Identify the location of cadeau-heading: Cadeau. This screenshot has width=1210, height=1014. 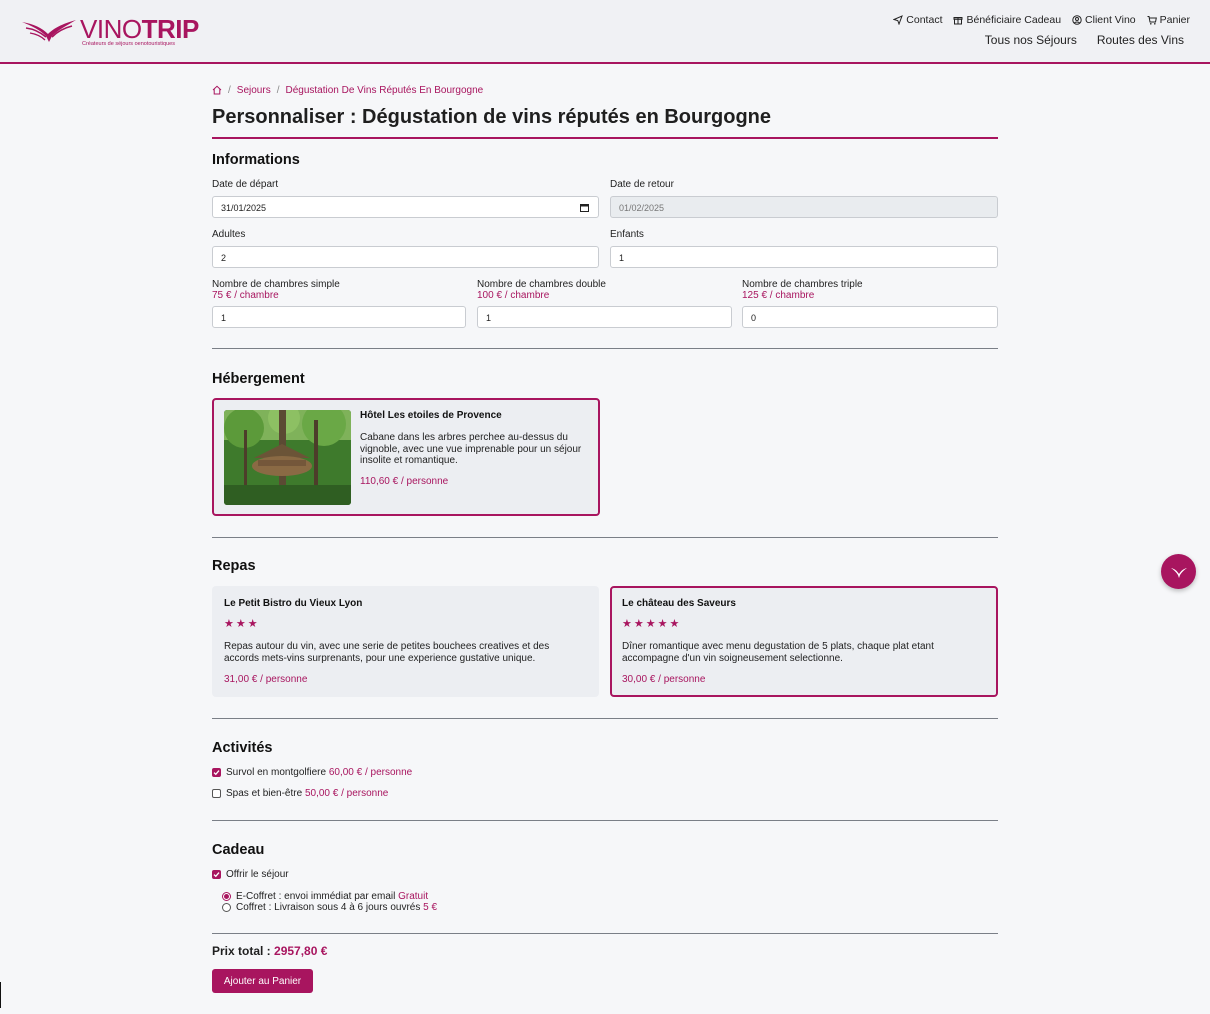
(238, 850).